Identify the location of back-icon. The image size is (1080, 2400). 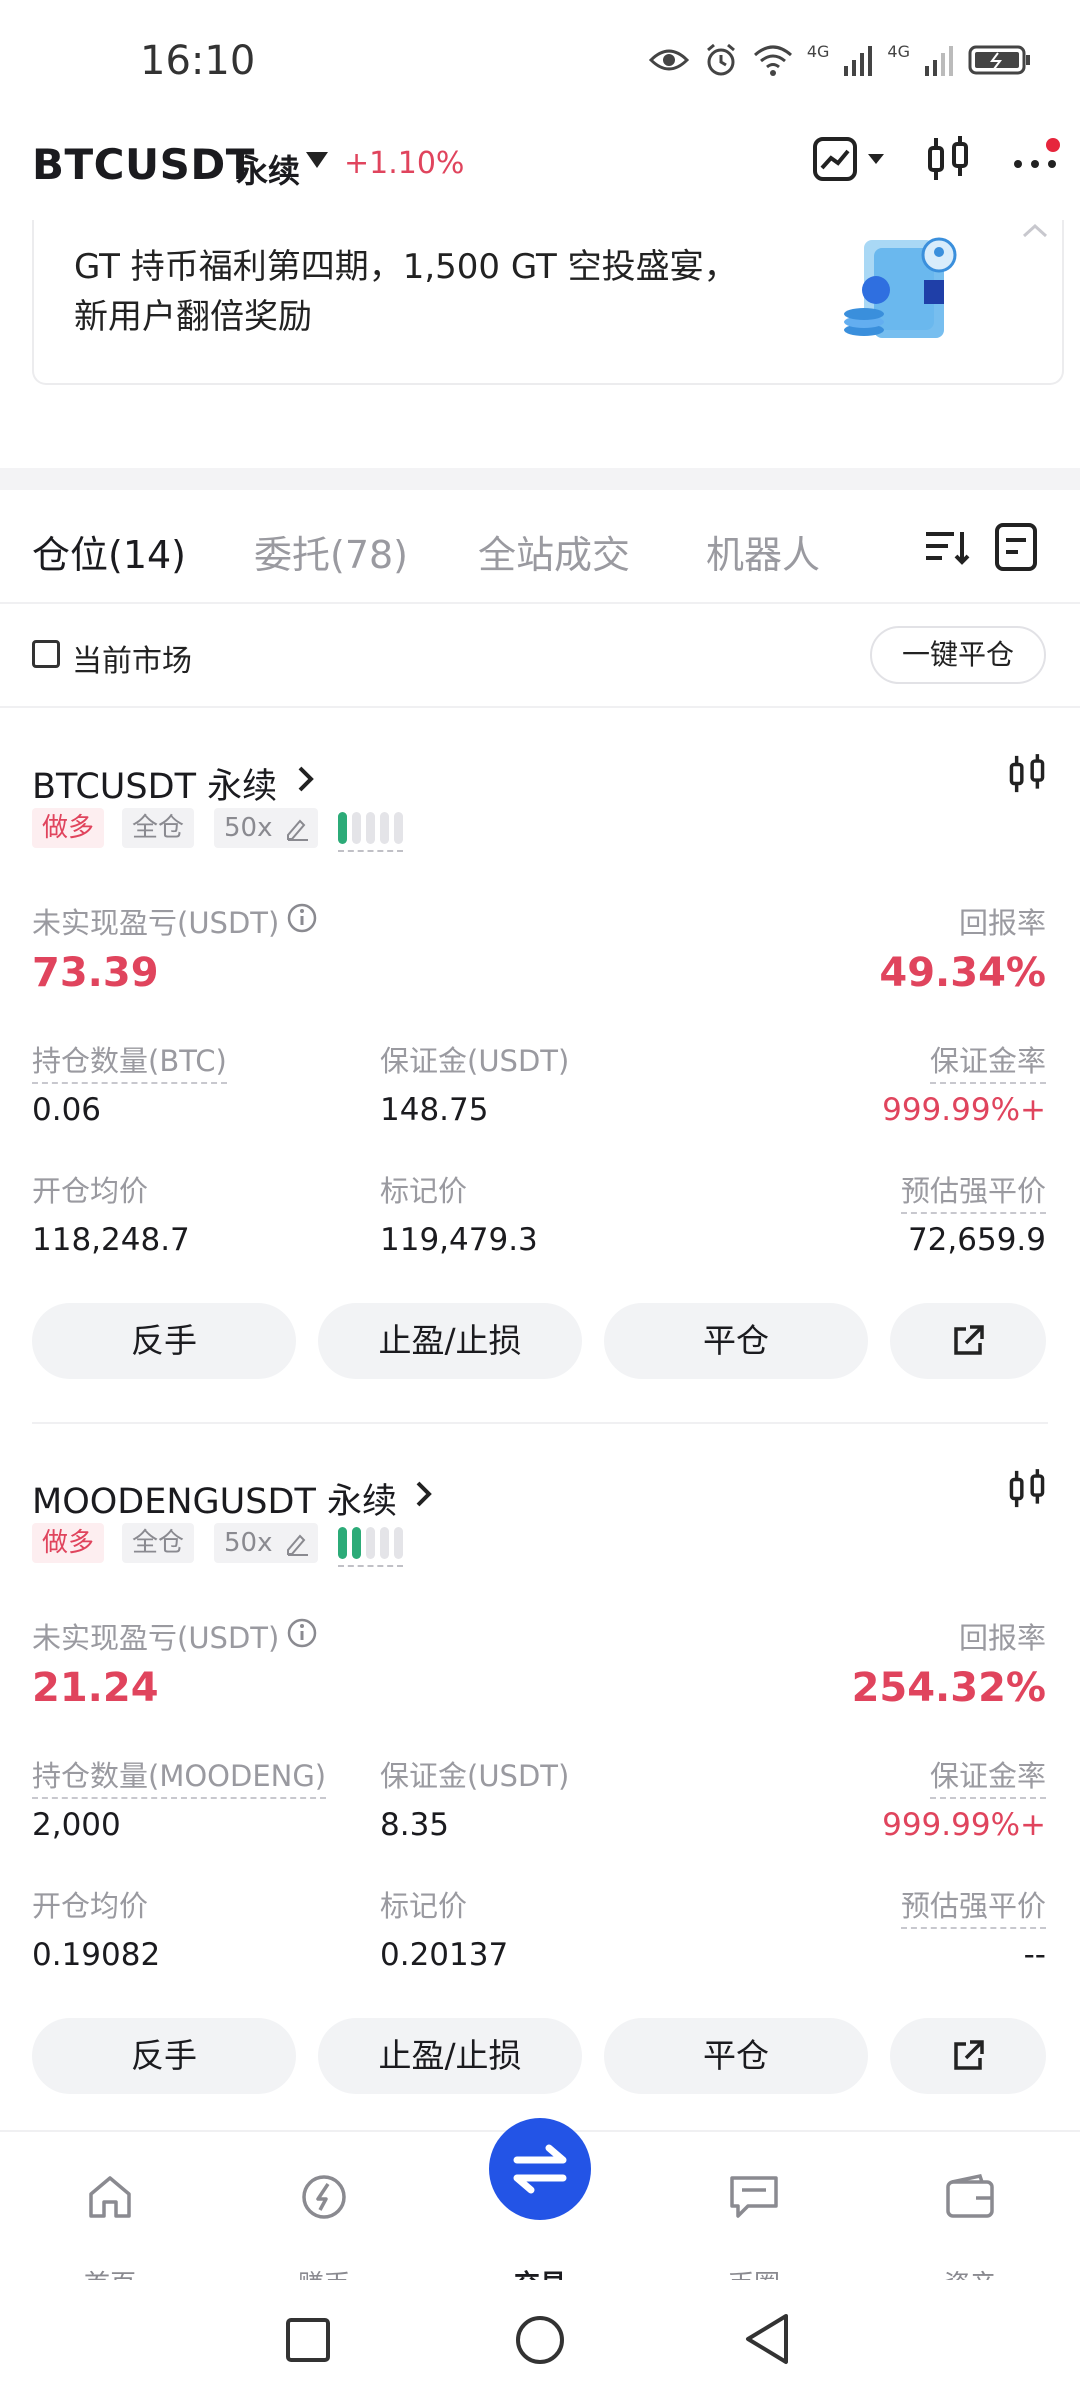
(767, 2339).